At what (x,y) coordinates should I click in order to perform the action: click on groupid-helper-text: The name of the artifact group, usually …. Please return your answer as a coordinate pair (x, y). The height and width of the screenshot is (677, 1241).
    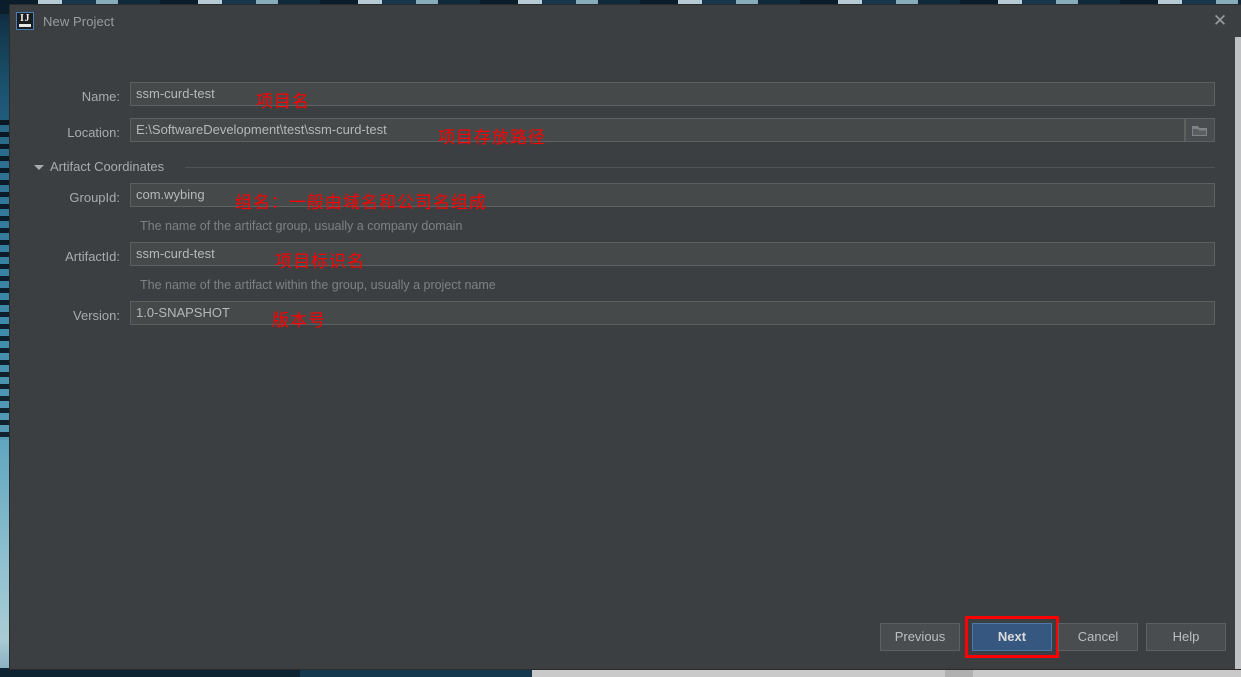
    Looking at the image, I should click on (301, 226).